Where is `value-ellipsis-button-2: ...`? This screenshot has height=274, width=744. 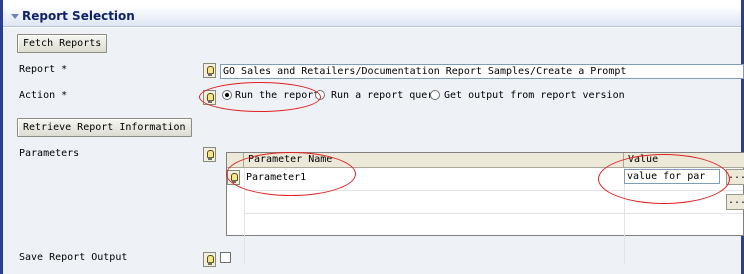
value-ellipsis-button-2: ... is located at coordinates (735, 202).